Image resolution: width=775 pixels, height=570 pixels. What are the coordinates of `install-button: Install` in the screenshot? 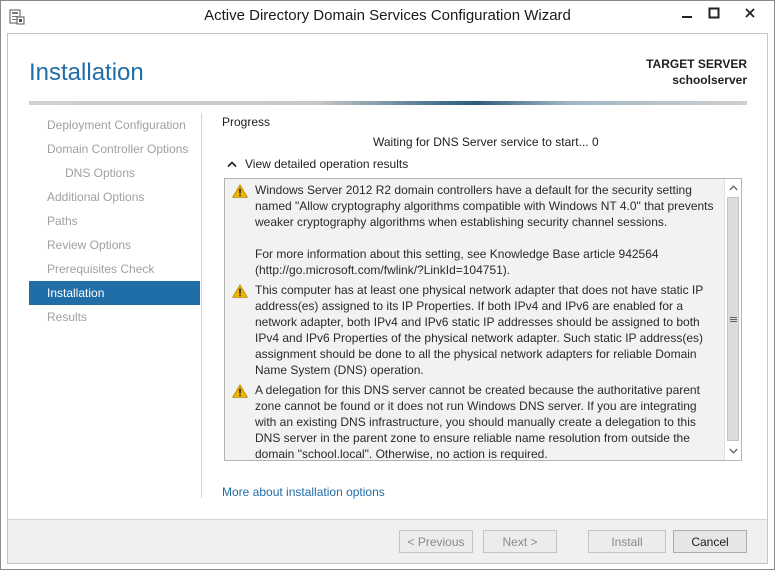 It's located at (627, 541).